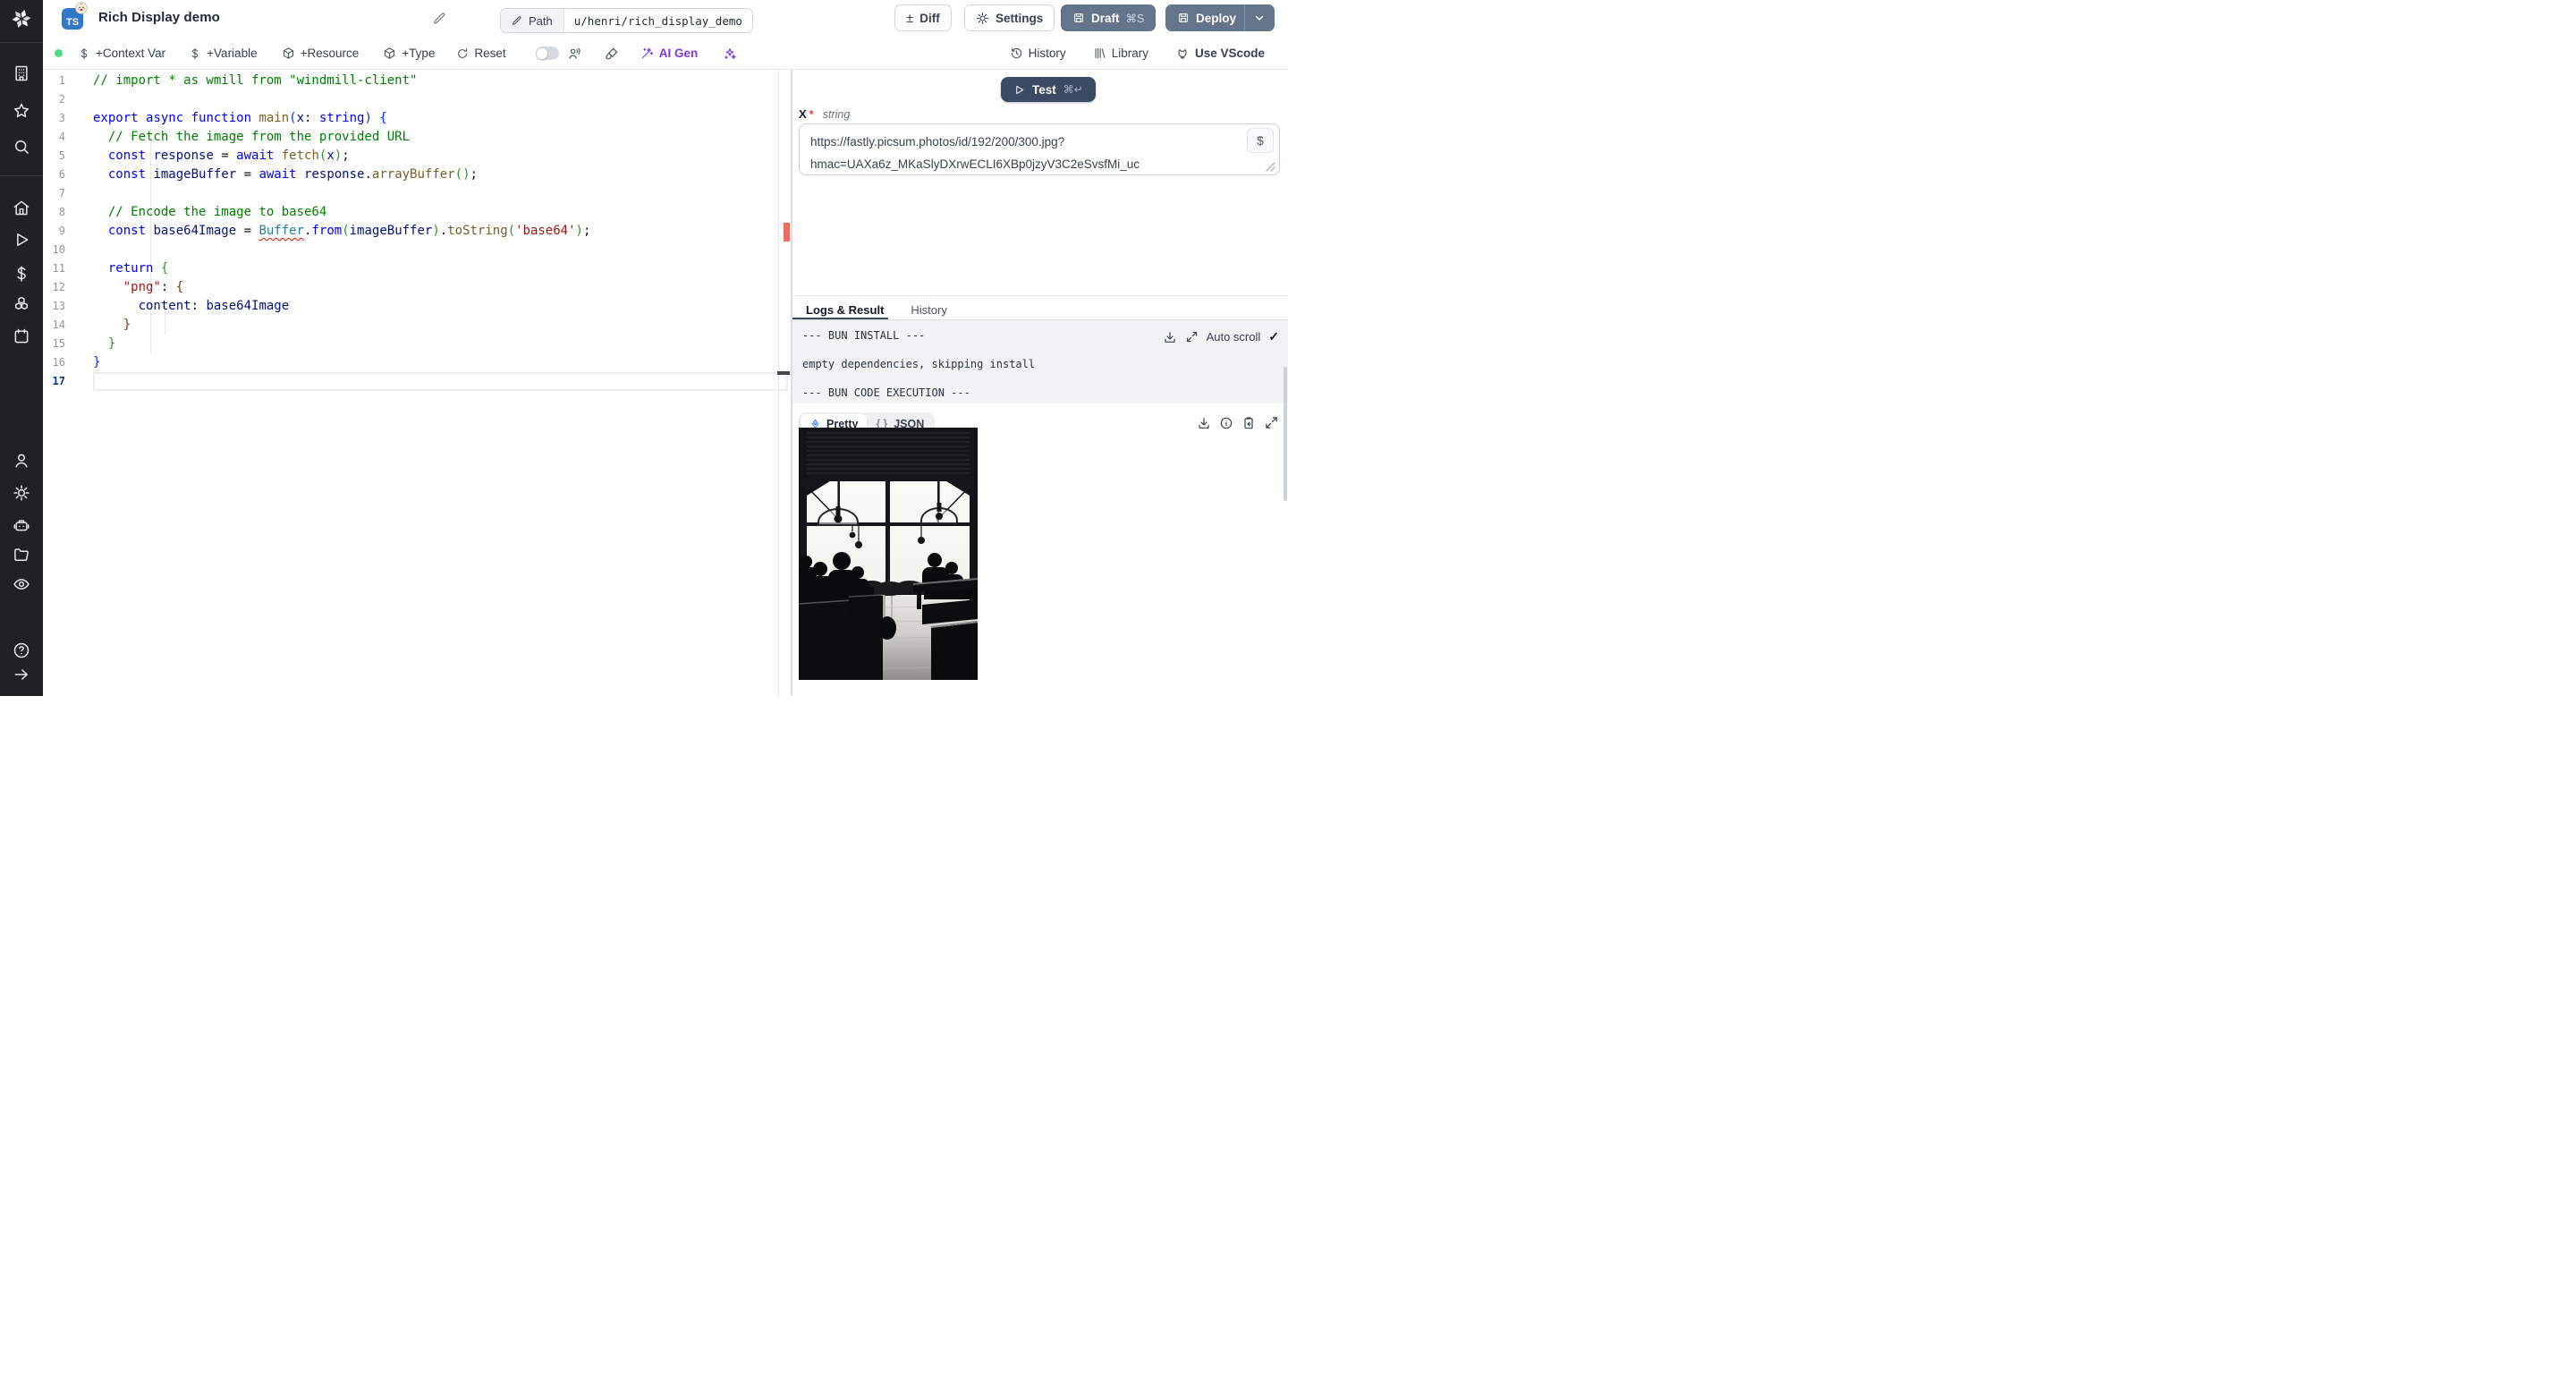 Image resolution: width=2576 pixels, height=1392 pixels. I want to click on status-dot, so click(59, 53).